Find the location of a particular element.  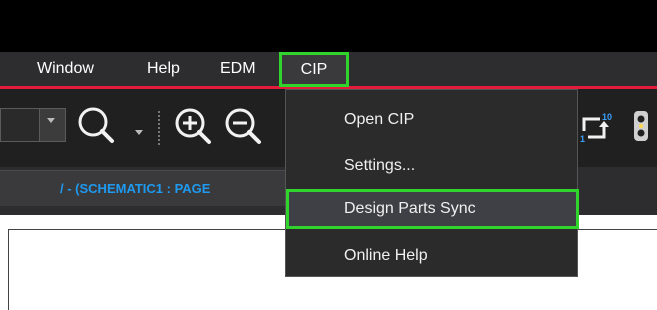

number-sequence-icon: 10 1 is located at coordinates (597, 127).